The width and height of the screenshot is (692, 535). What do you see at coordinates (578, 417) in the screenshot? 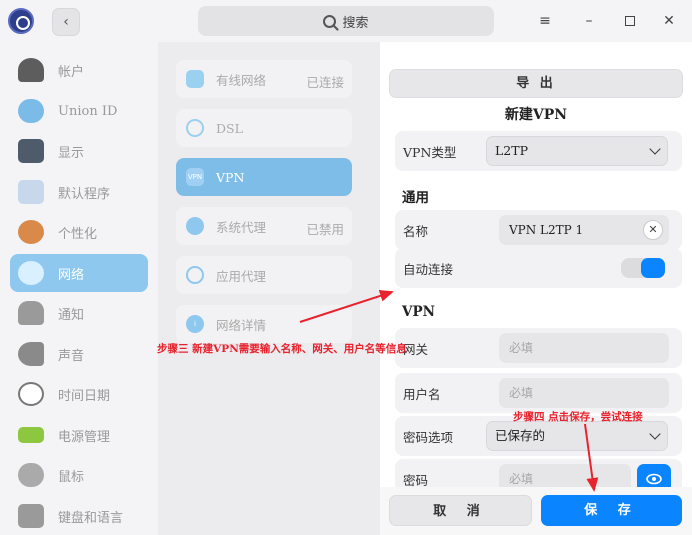
I see `step4-annotation: 步骤四 点击保存，尝试连接` at bounding box center [578, 417].